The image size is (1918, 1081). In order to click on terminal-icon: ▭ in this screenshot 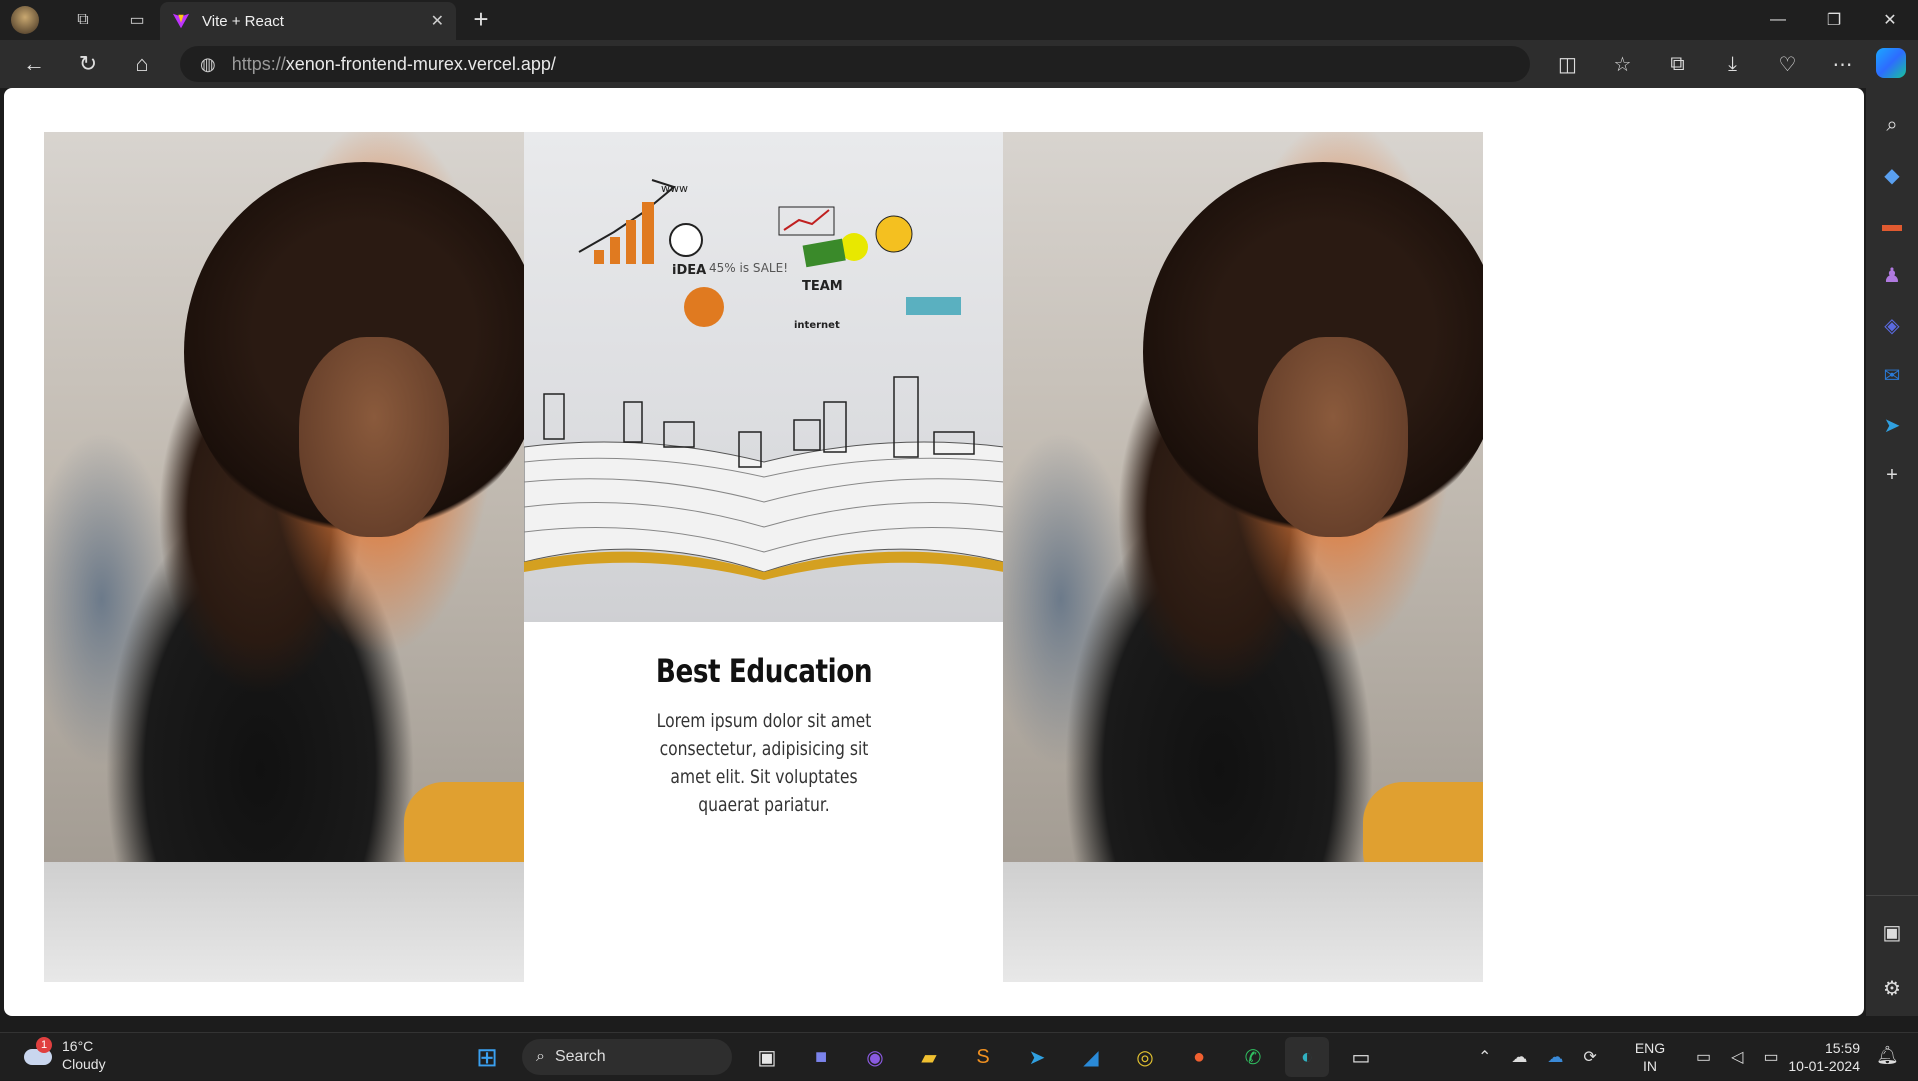, I will do `click(1361, 1057)`.